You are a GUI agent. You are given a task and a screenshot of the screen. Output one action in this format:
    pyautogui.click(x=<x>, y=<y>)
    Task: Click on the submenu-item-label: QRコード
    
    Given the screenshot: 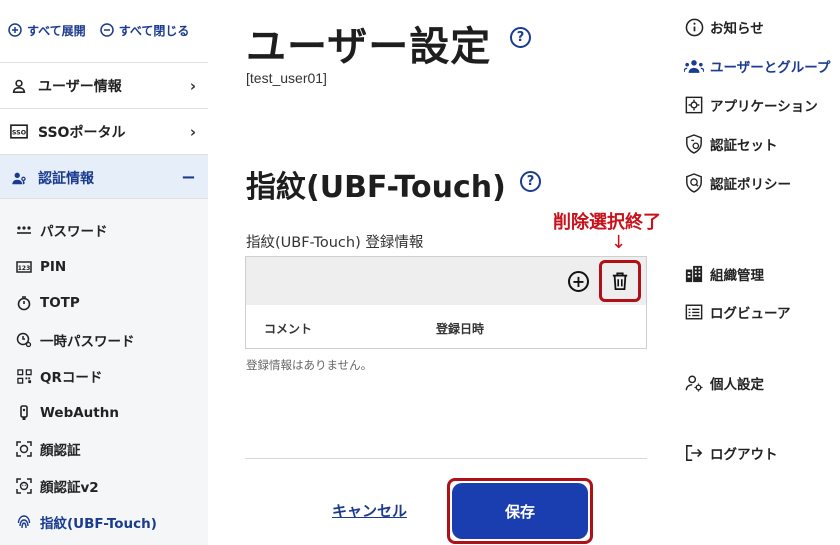 What is the action you would take?
    pyautogui.click(x=71, y=378)
    